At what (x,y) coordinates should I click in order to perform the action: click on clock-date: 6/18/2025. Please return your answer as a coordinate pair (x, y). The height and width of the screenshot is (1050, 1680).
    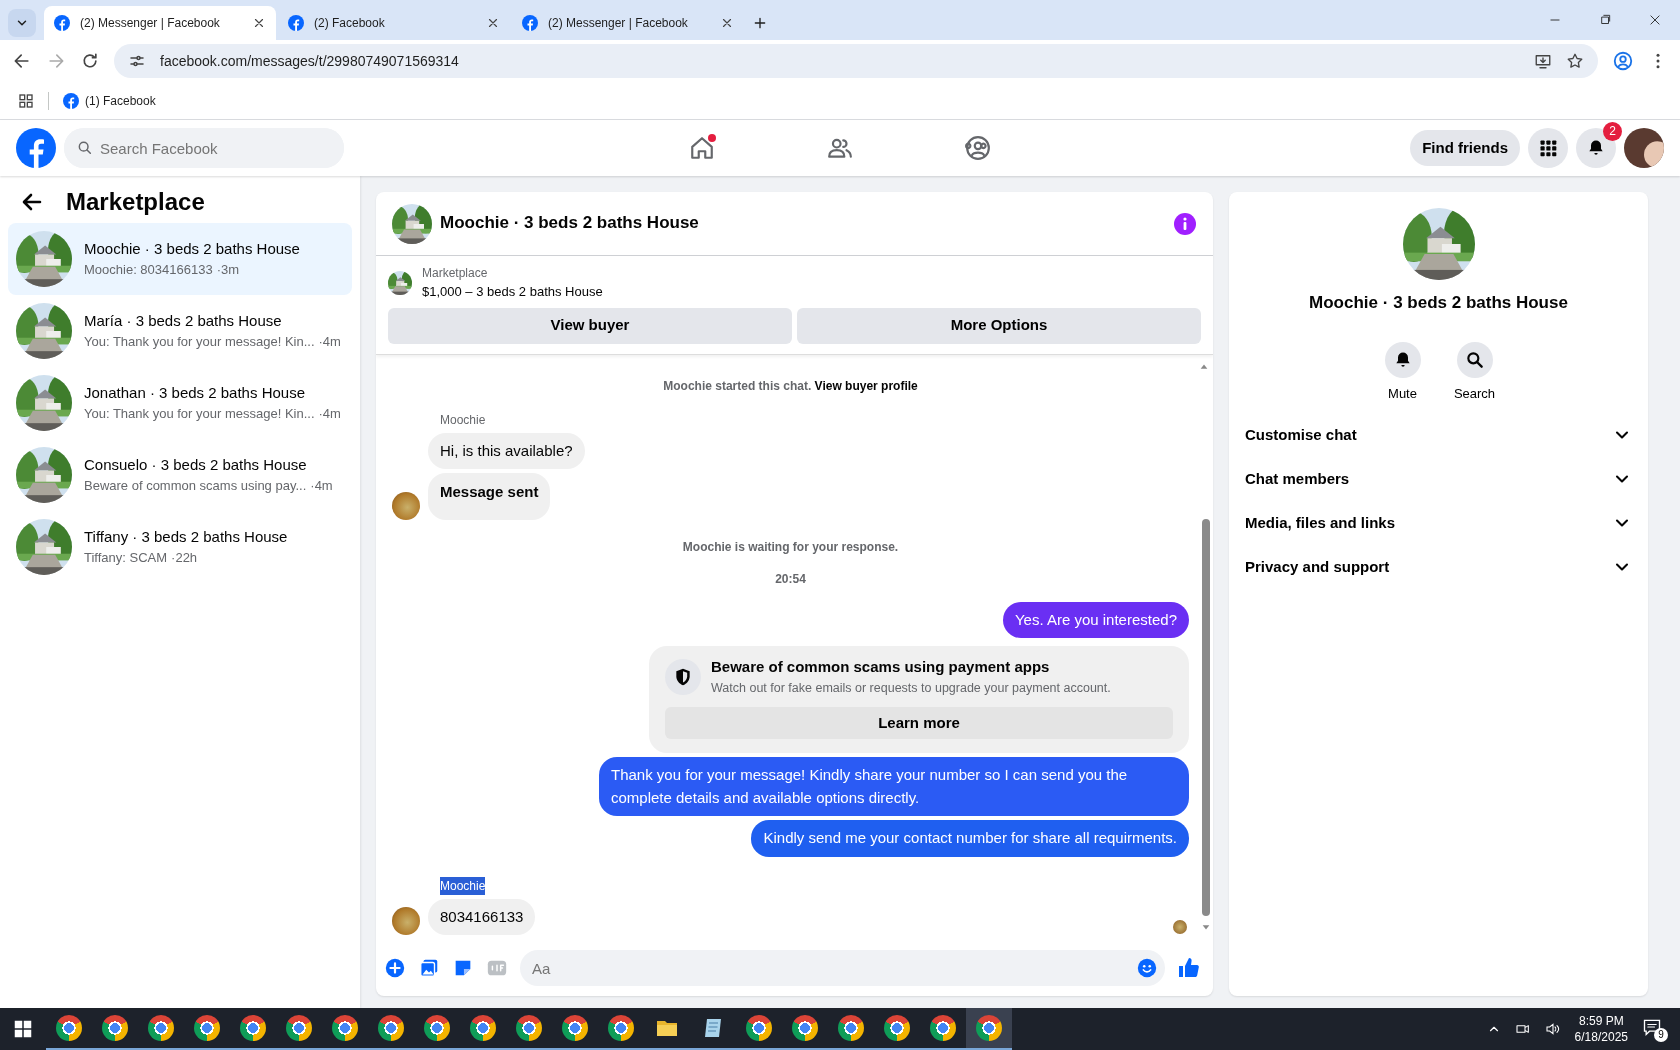
    Looking at the image, I should click on (1601, 1037).